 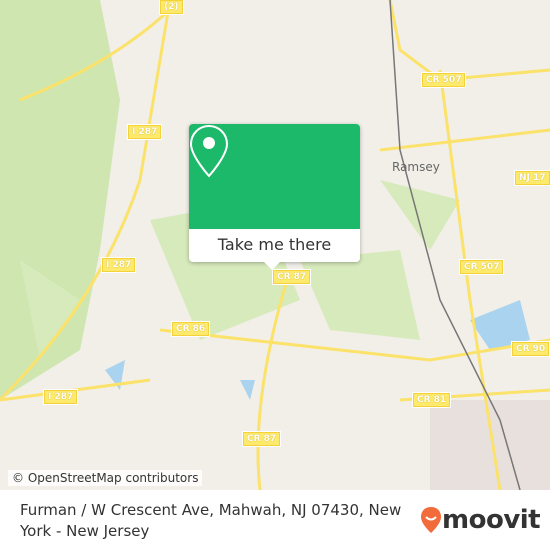 I want to click on road-shield: CR 81, so click(x=431, y=400).